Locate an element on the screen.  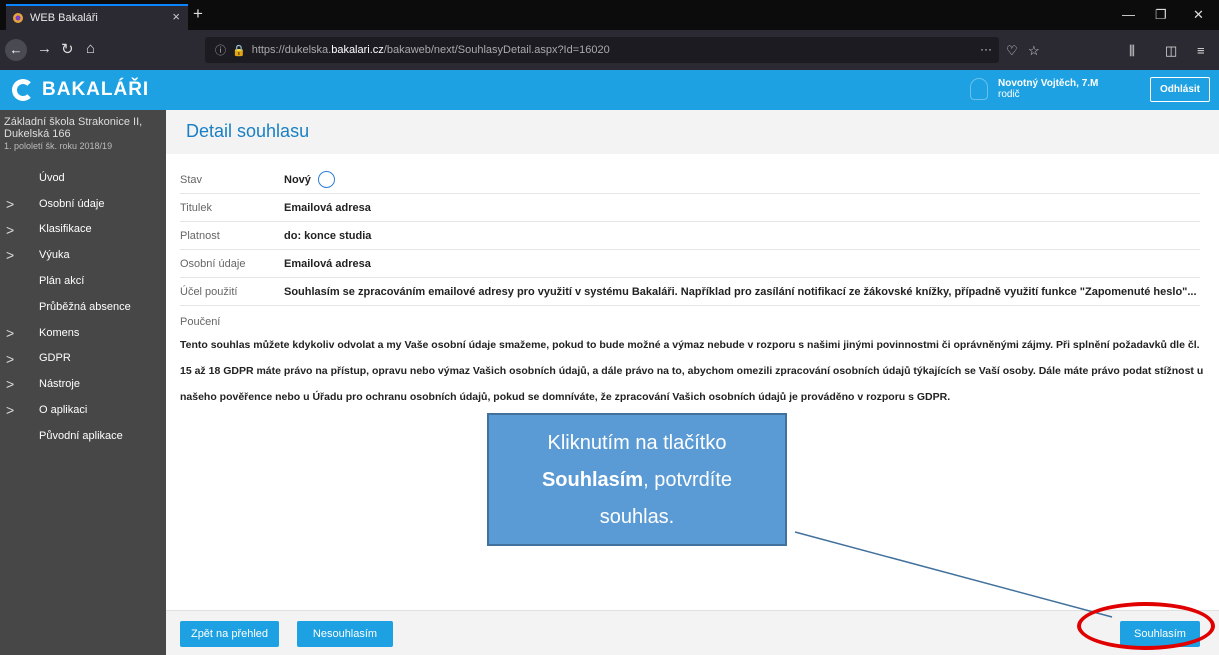
callout-bold: Souhlasím is located at coordinates (592, 480).